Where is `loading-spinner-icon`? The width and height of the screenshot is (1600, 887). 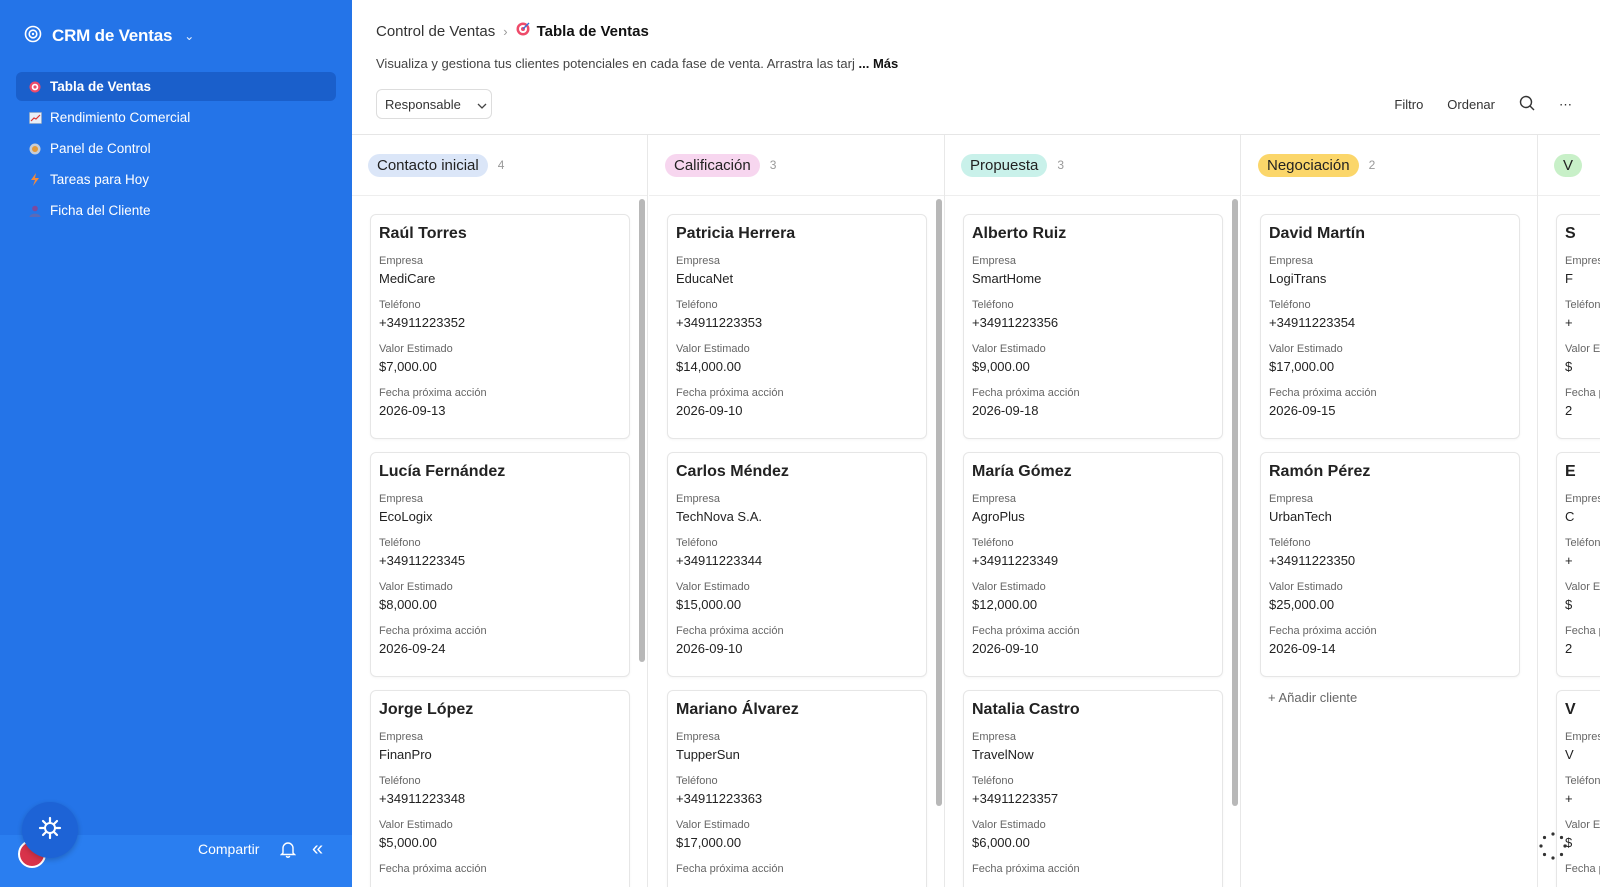
loading-spinner-icon is located at coordinates (1553, 846).